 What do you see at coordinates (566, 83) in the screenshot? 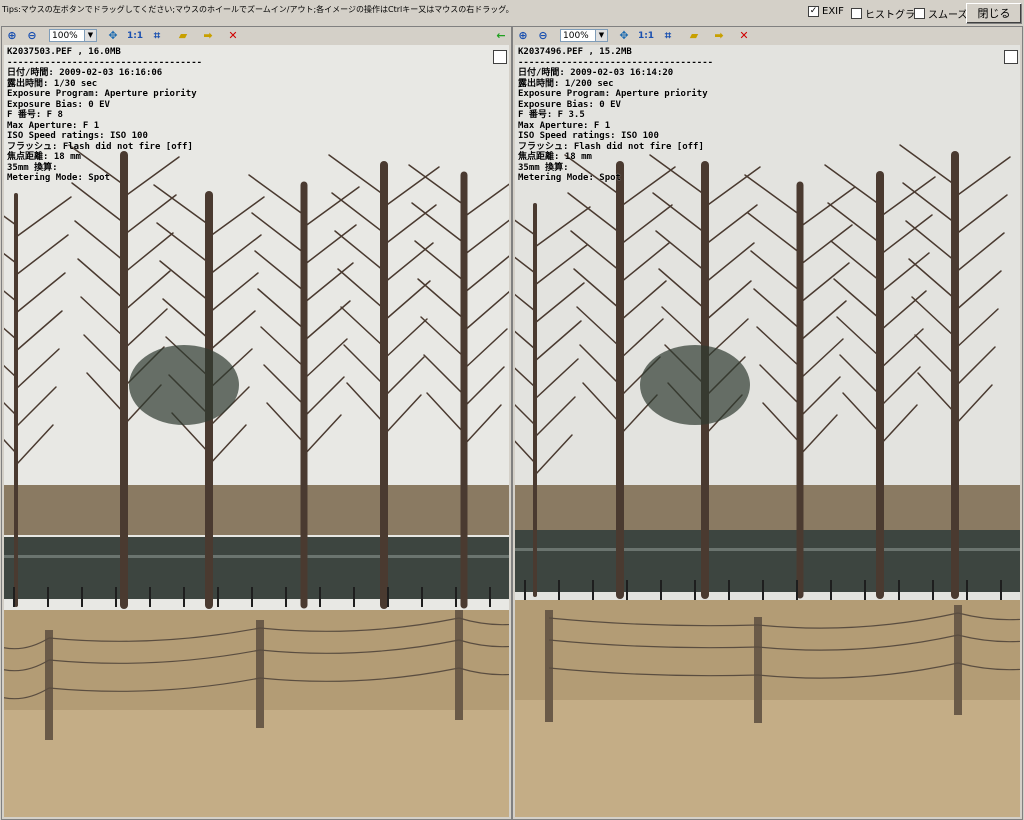
I see `exif-line: 露出時間: 1/200 sec` at bounding box center [566, 83].